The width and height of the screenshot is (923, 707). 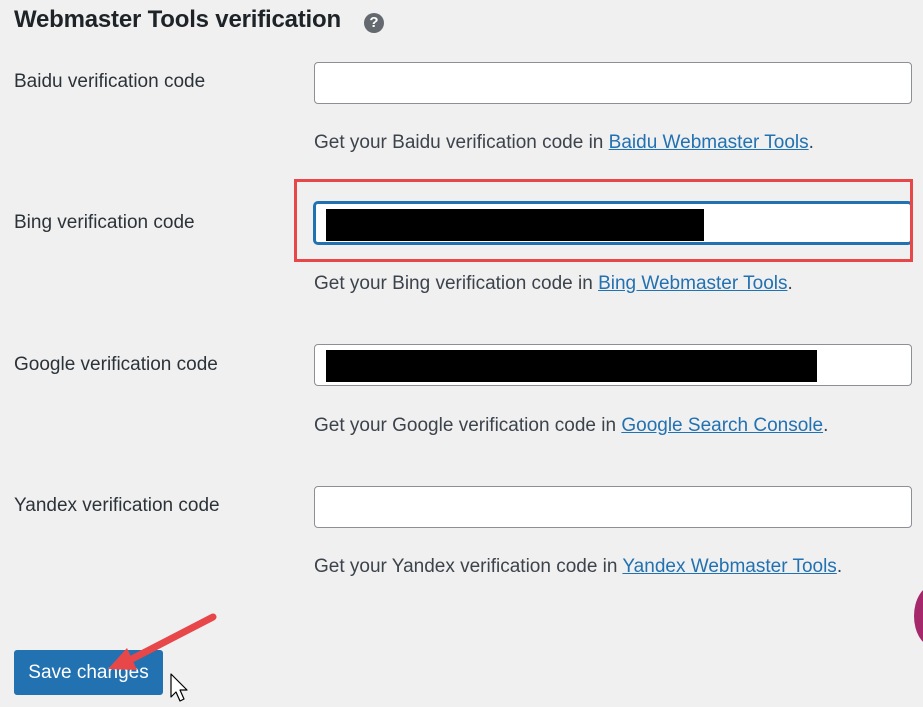 What do you see at coordinates (179, 687) in the screenshot?
I see `mouse-cursor-icon` at bounding box center [179, 687].